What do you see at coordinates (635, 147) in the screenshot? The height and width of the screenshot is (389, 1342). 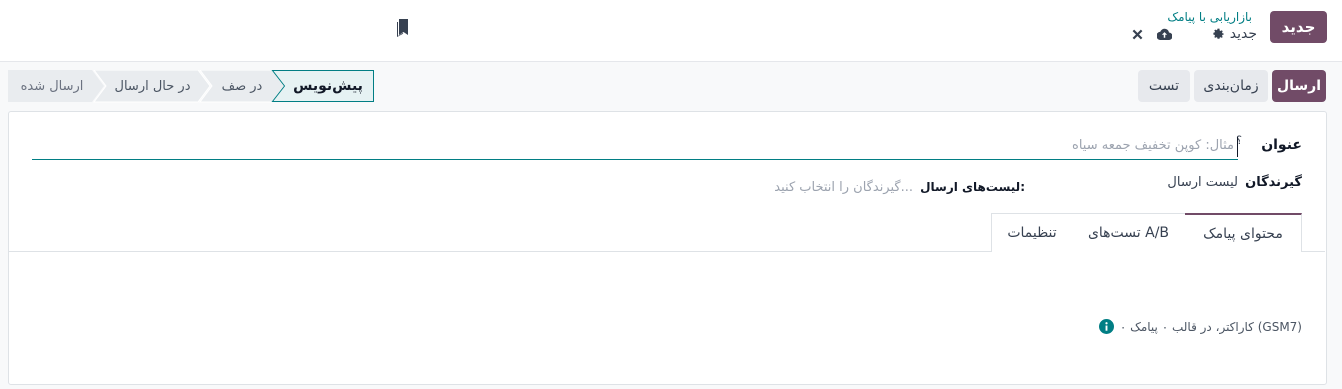 I see `title-input: مثال: کوپن تخفیف جمعه سیاه` at bounding box center [635, 147].